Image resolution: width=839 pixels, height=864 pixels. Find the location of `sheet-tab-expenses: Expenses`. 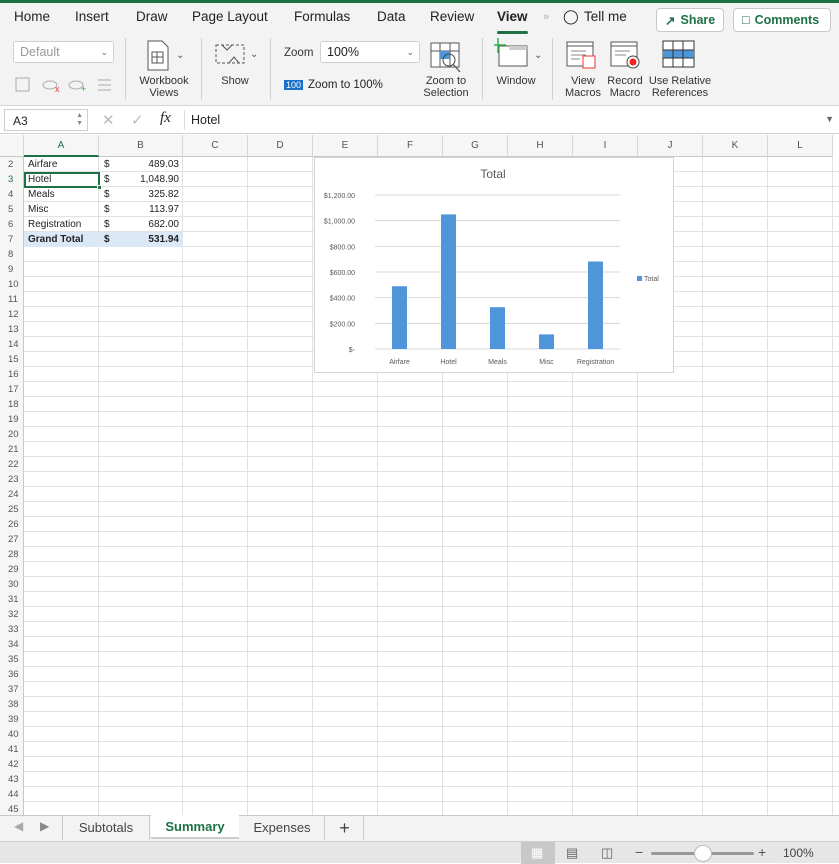

sheet-tab-expenses: Expenses is located at coordinates (282, 828).